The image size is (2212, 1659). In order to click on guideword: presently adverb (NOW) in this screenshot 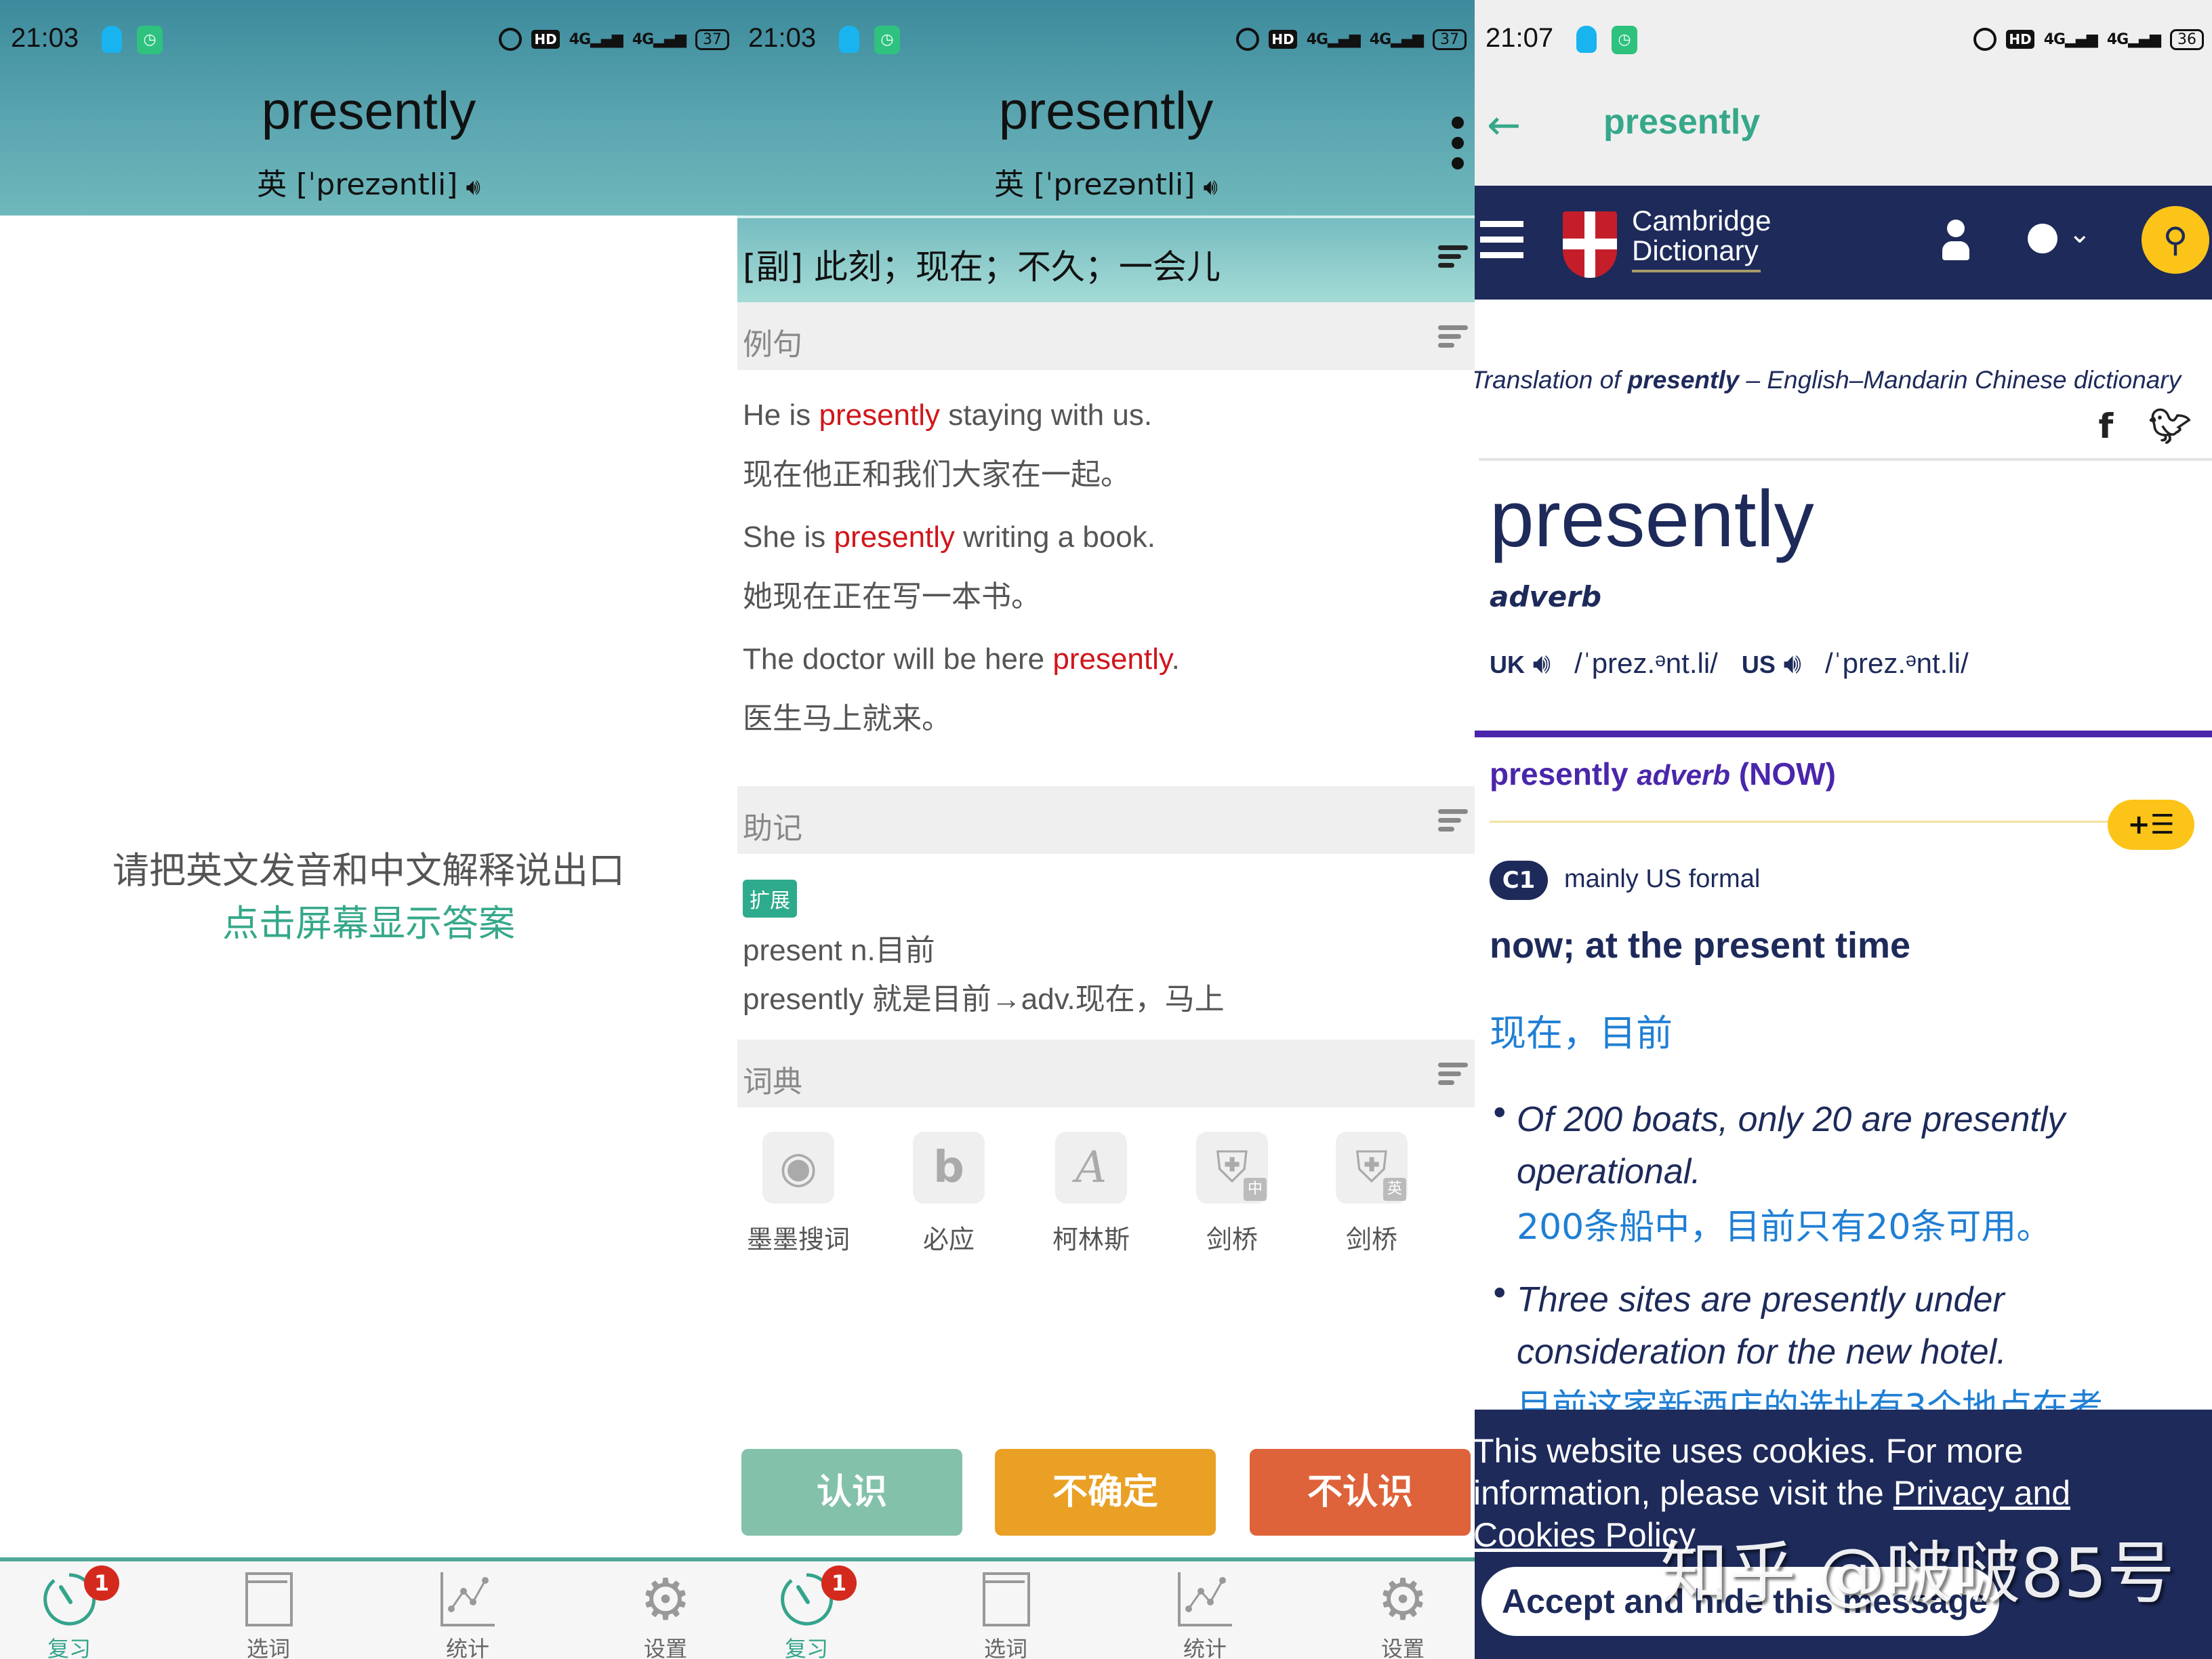, I will do `click(1663, 774)`.